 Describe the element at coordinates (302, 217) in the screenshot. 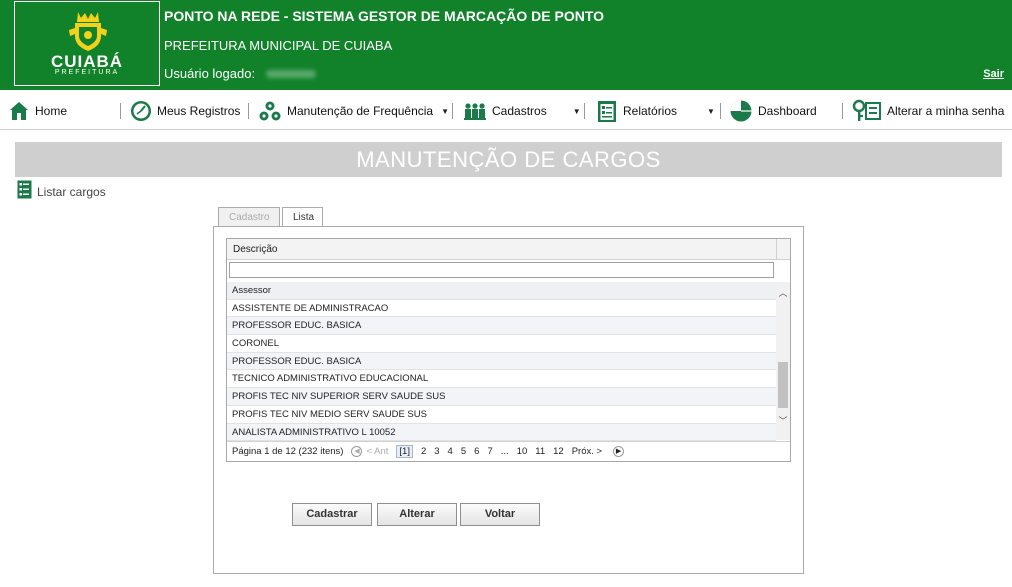

I see `tab-lista: Lista` at that location.